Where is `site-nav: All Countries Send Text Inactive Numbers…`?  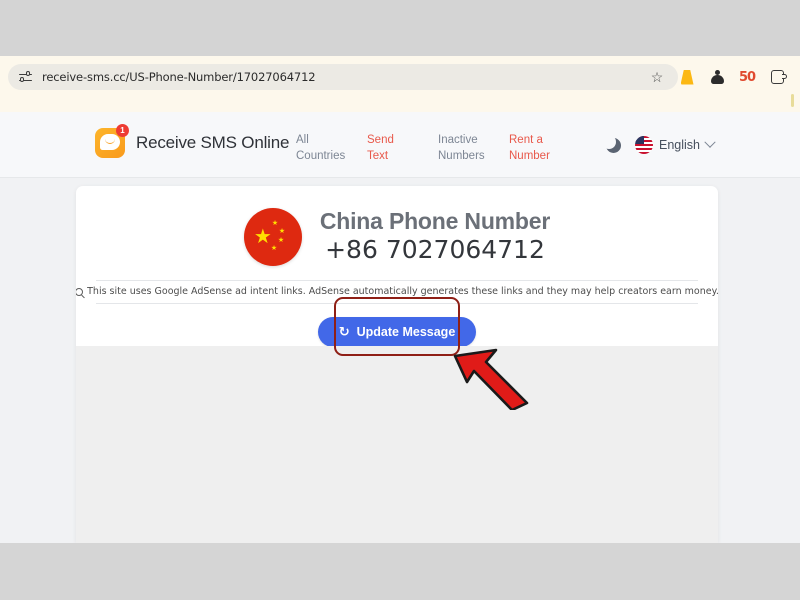
site-nav: All Countries Send Text Inactive Numbers… is located at coordinates (438, 148).